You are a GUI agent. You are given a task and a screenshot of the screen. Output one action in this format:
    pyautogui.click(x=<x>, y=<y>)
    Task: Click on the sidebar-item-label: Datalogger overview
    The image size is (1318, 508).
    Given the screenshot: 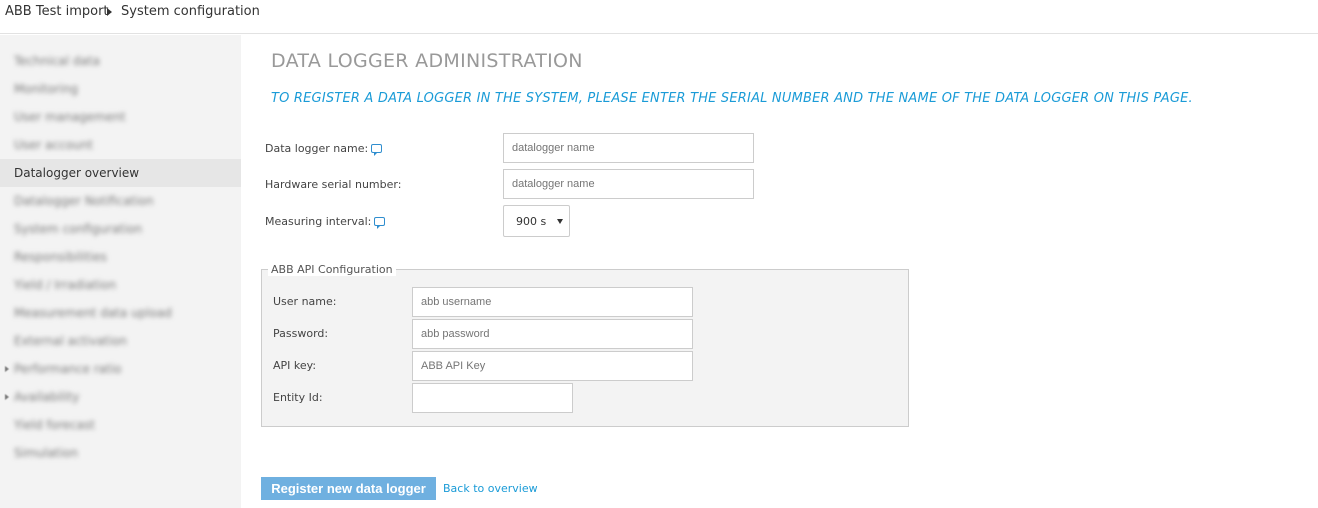 What is the action you would take?
    pyautogui.click(x=77, y=173)
    